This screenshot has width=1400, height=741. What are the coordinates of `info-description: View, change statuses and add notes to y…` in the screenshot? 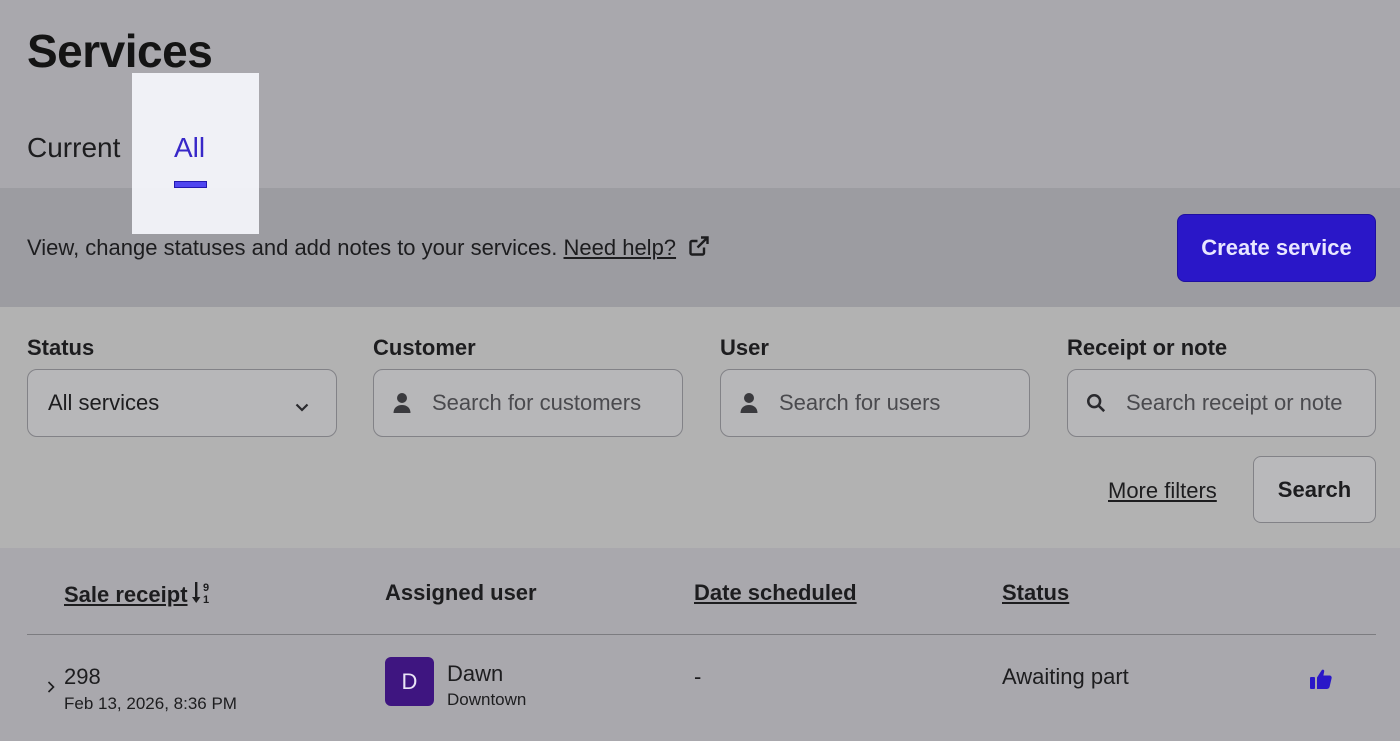 It's located at (368, 249).